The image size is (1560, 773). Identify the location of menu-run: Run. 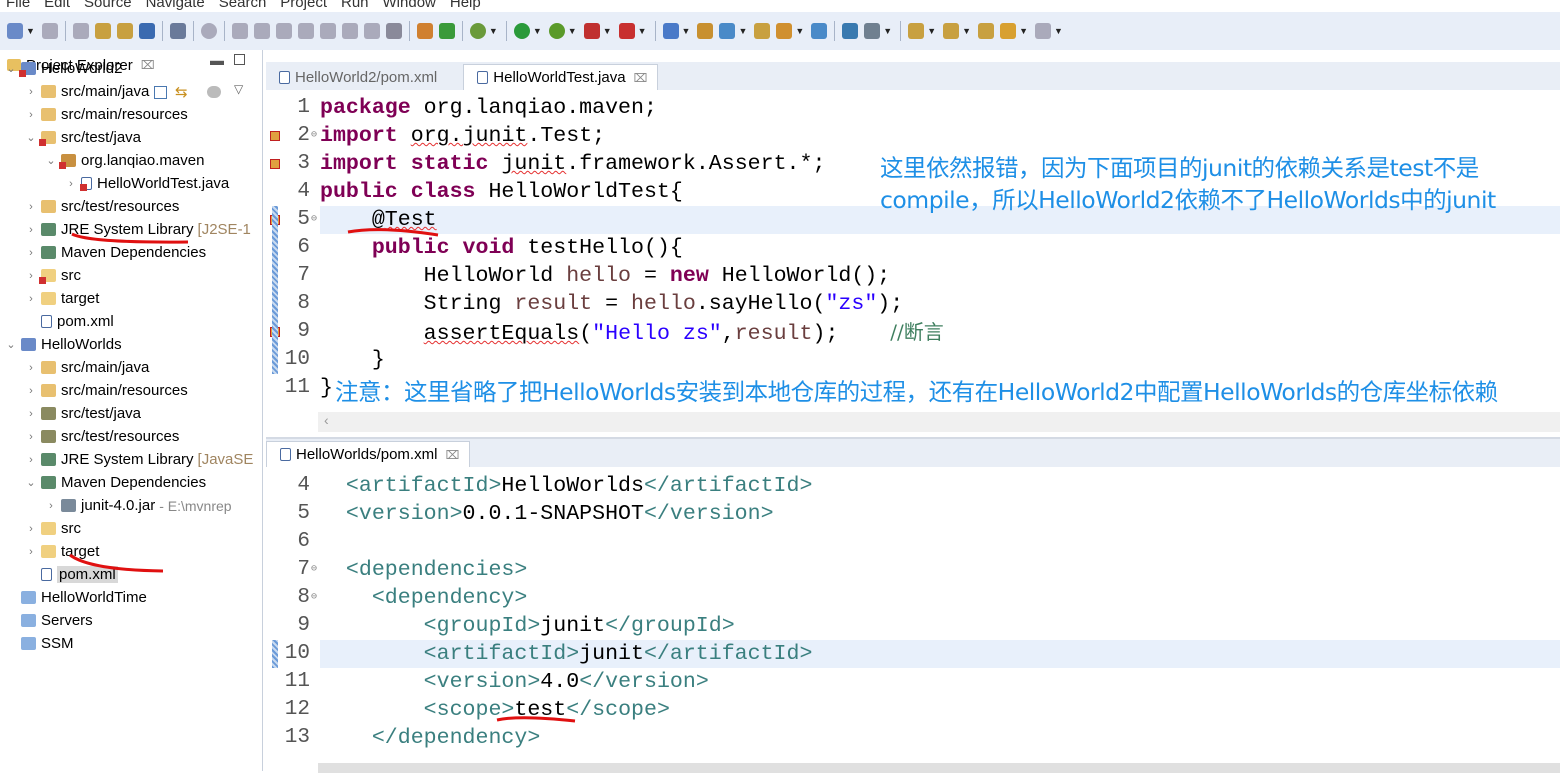
(356, 6).